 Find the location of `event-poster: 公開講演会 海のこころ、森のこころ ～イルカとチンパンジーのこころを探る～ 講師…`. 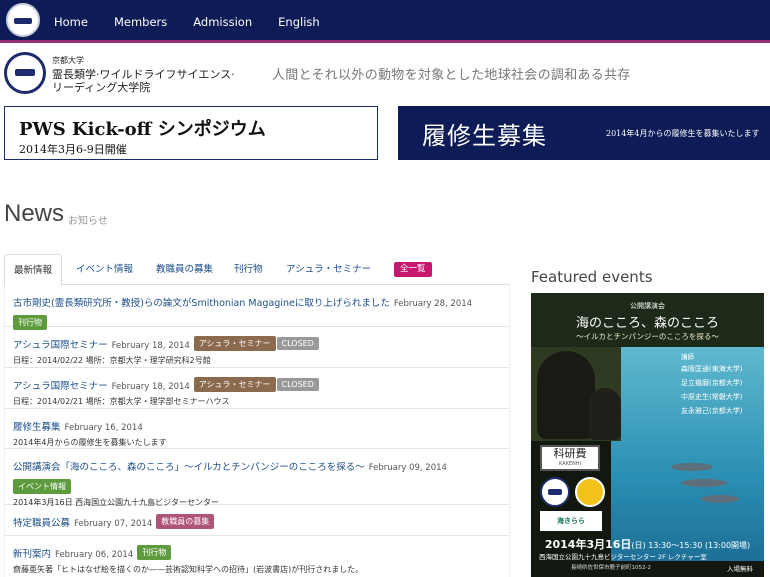

event-poster: 公開講演会 海のこころ、森のこころ ～イルカとチンパンジーのこころを探る～ 講師… is located at coordinates (647, 435).